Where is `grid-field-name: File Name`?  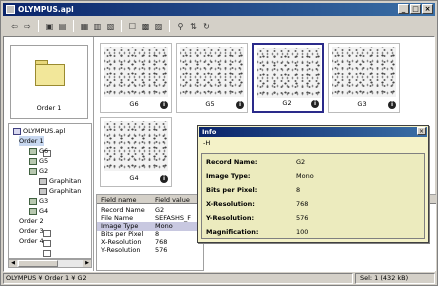
grid-field-name: File Name is located at coordinates (117, 218).